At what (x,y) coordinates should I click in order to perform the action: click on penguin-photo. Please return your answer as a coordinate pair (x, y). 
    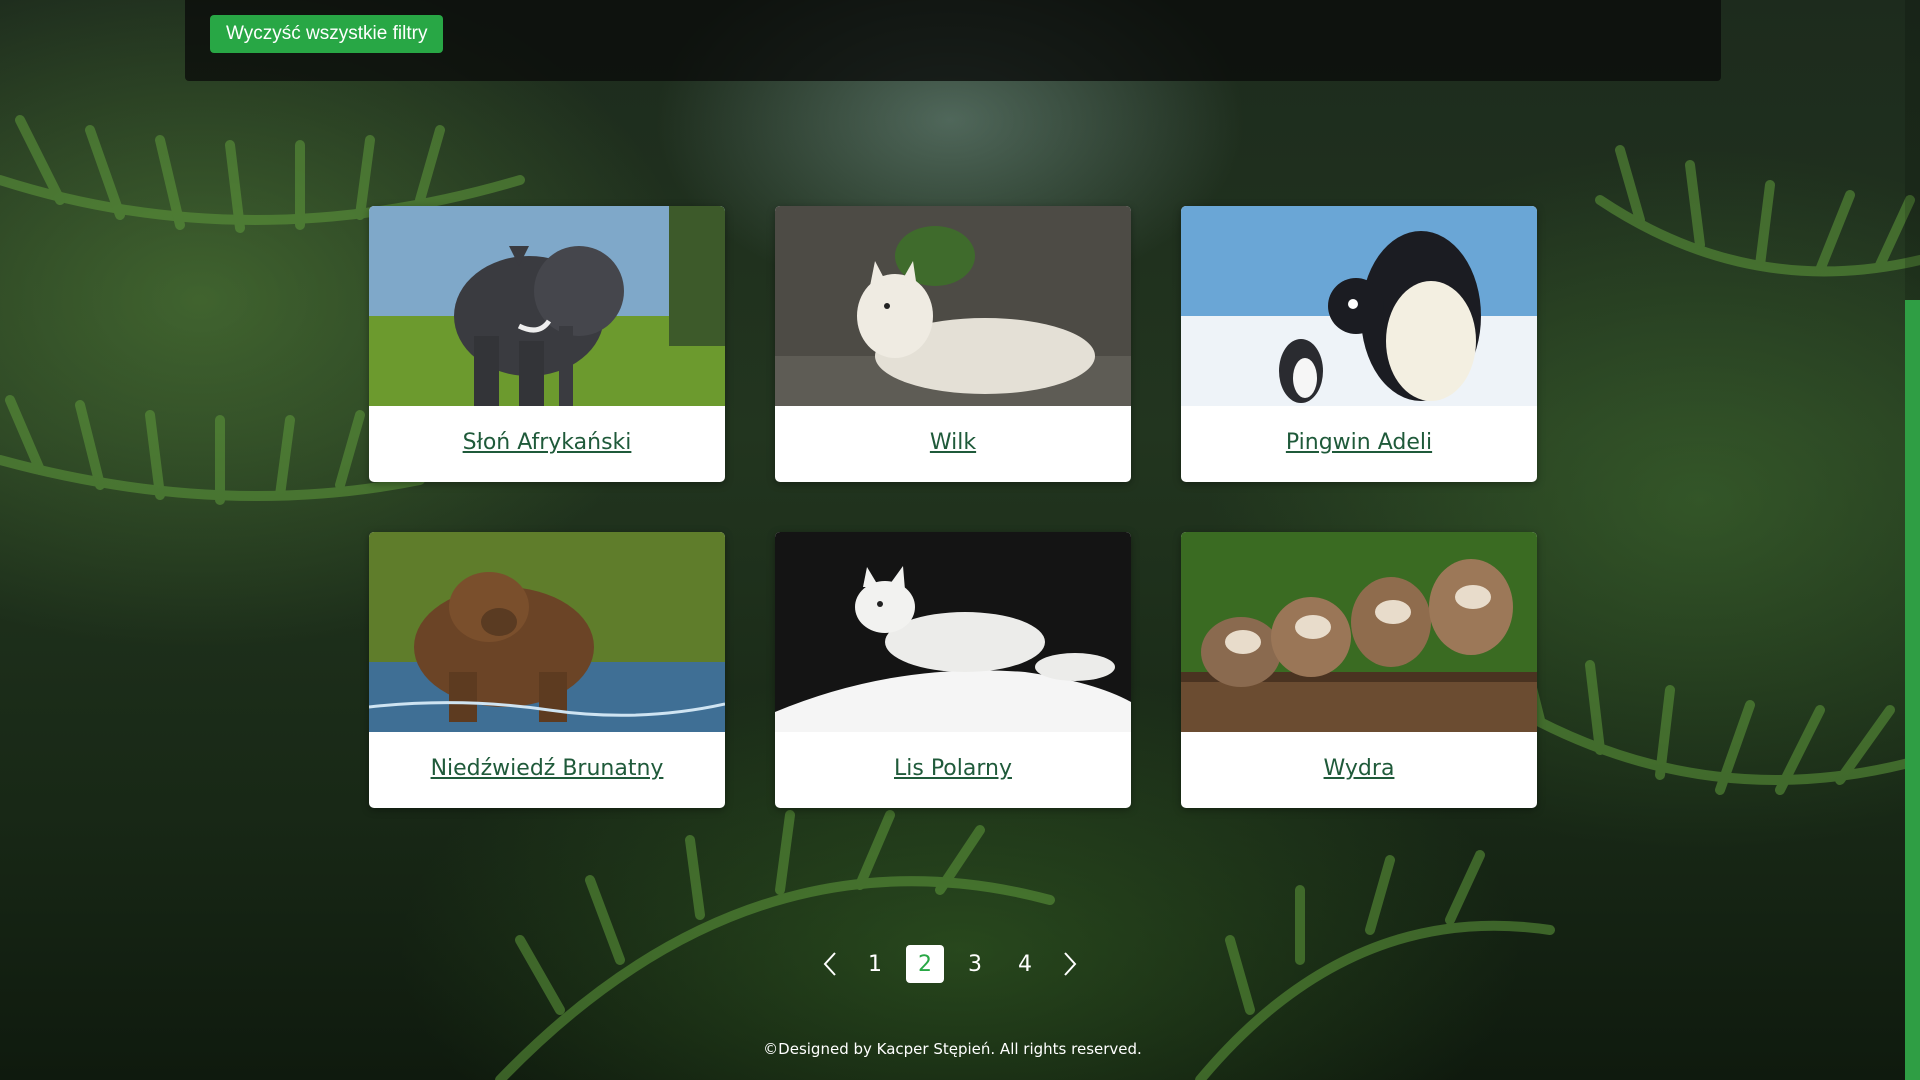
    Looking at the image, I should click on (1359, 306).